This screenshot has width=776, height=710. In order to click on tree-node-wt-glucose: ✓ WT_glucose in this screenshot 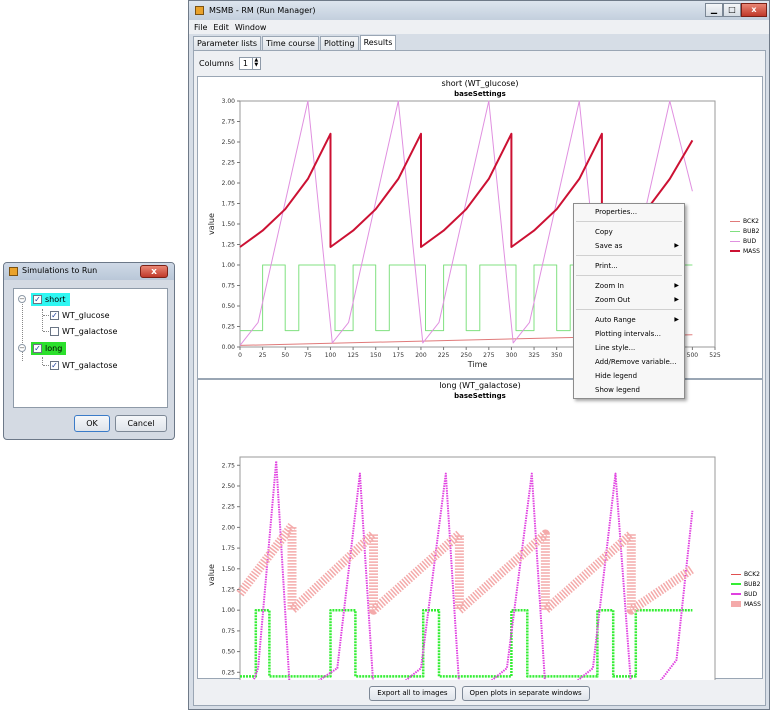, I will do `click(80, 315)`.